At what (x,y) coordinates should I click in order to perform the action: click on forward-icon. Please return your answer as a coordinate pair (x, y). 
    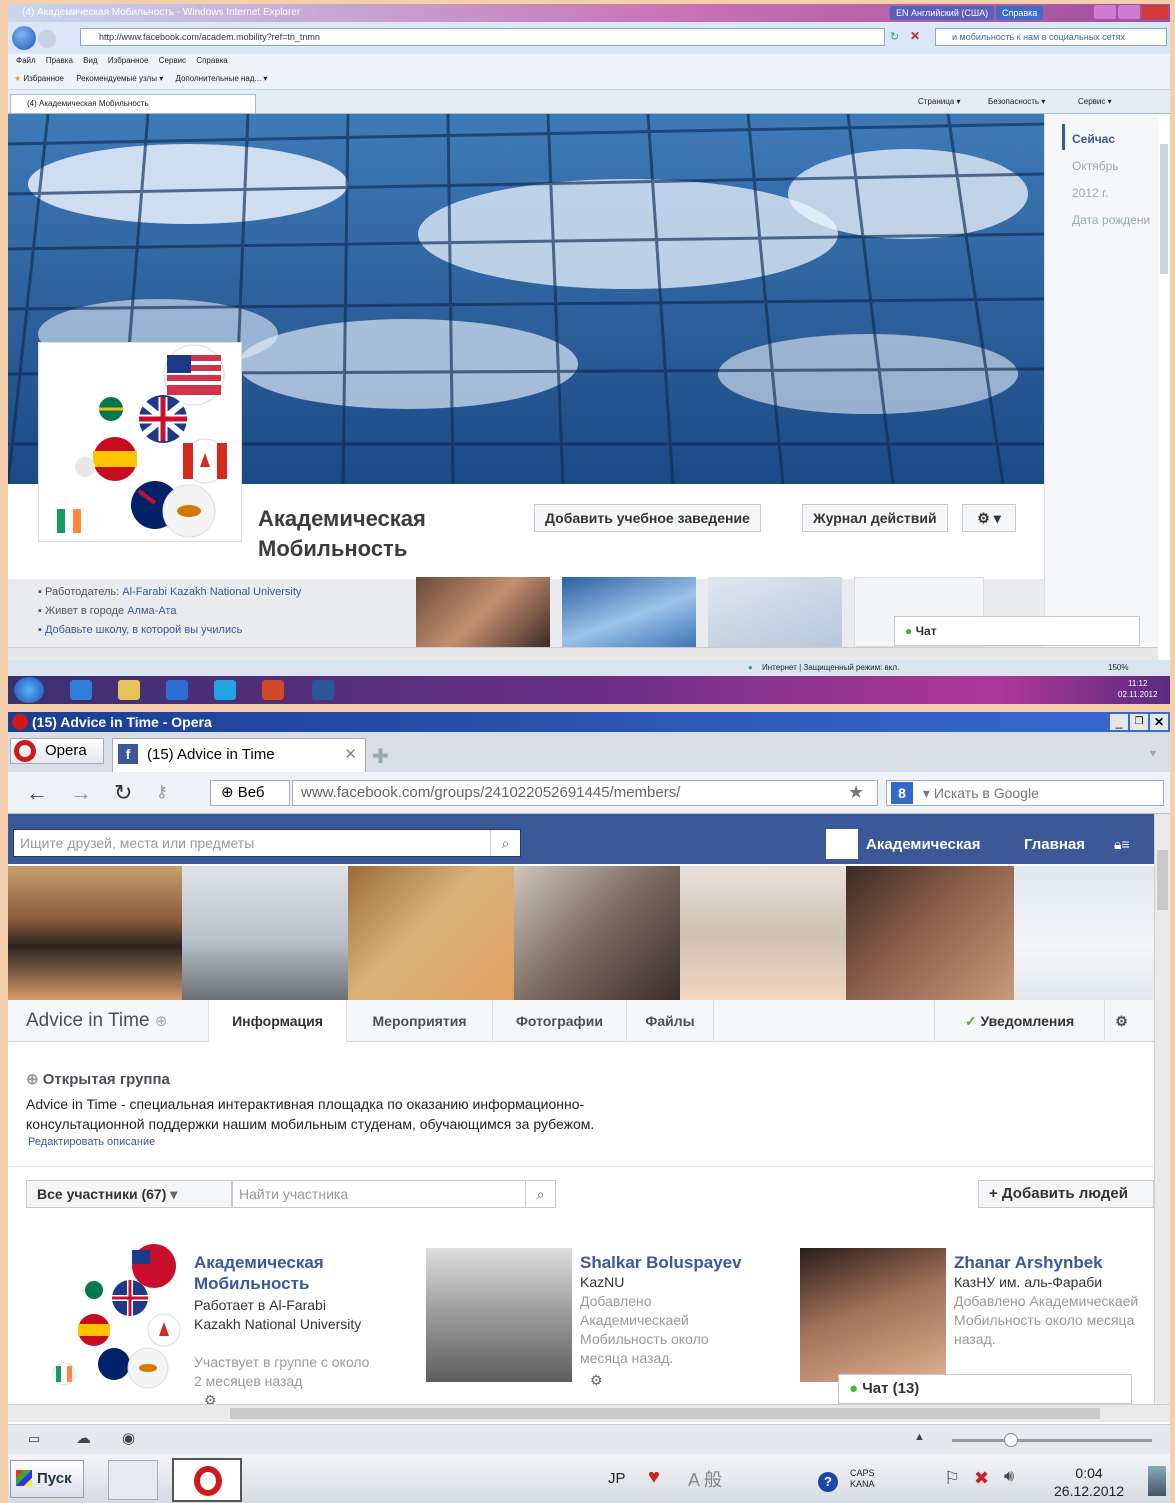
    Looking at the image, I should click on (47, 39).